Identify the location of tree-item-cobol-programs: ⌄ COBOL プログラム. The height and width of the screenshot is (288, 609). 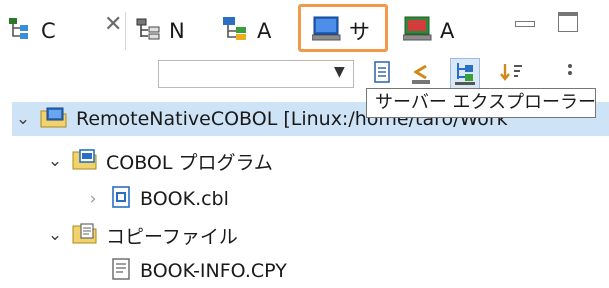
(158, 161).